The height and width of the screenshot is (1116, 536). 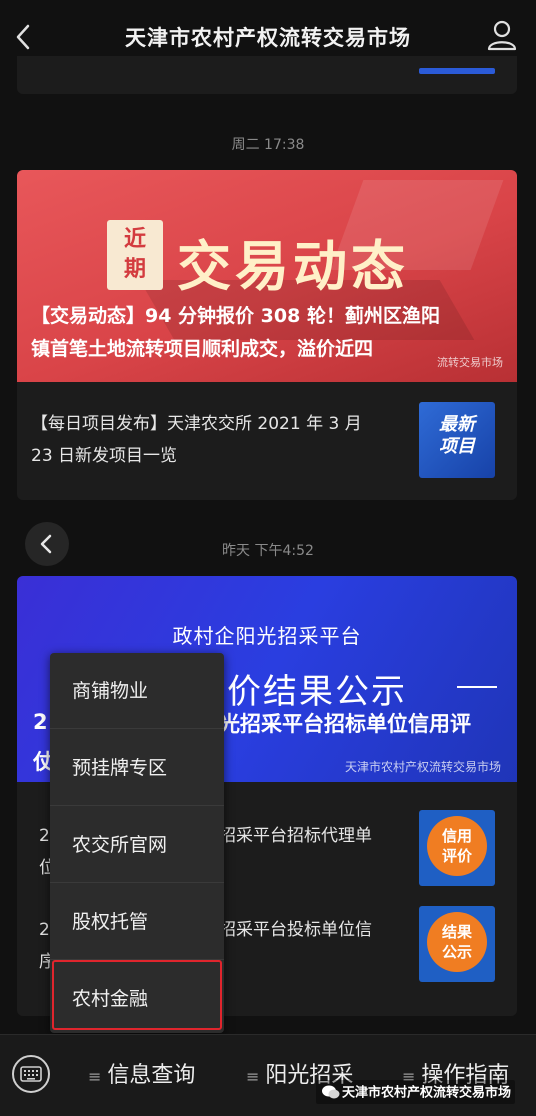 I want to click on menu-item-equity-custody: 股权托管, so click(x=137, y=922).